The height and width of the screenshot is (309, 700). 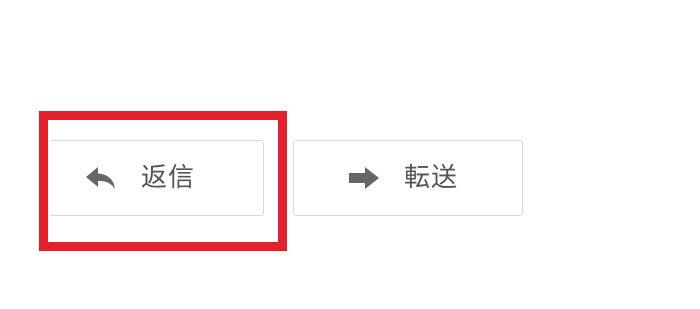 I want to click on arrow-right-icon, so click(x=364, y=178).